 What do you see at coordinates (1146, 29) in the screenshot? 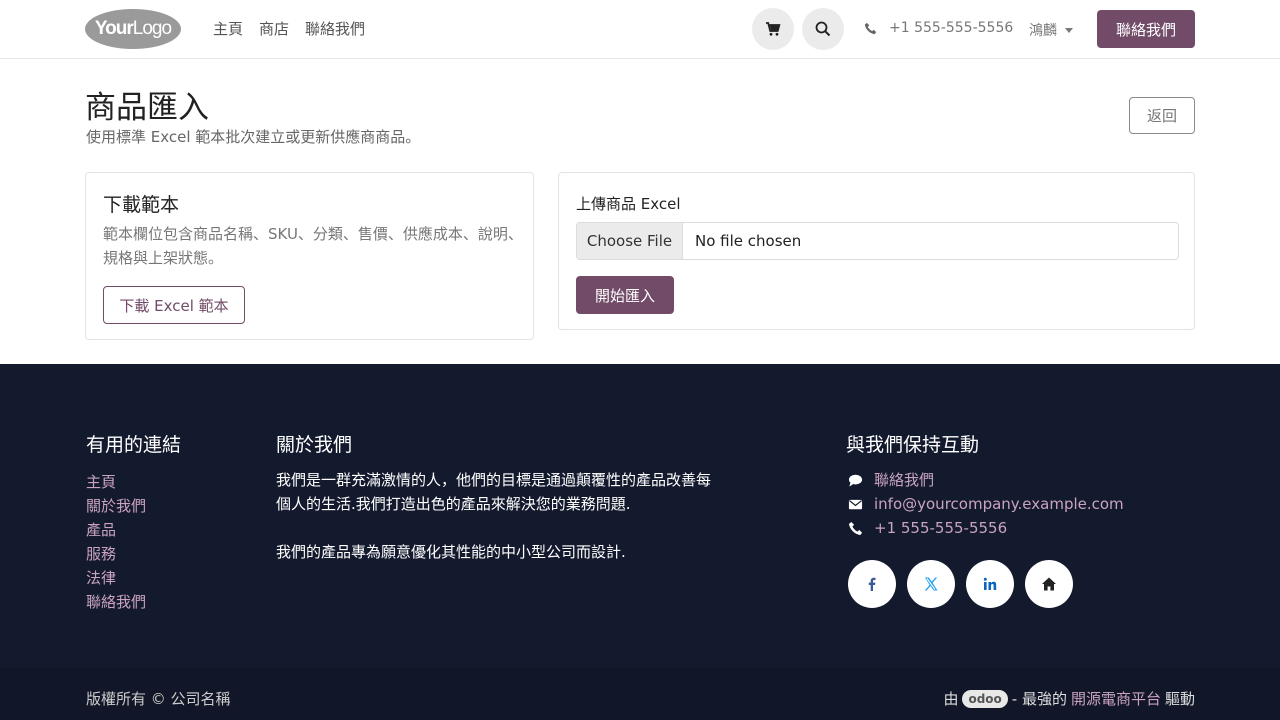
I see `contact-us-button: 聯絡我們` at bounding box center [1146, 29].